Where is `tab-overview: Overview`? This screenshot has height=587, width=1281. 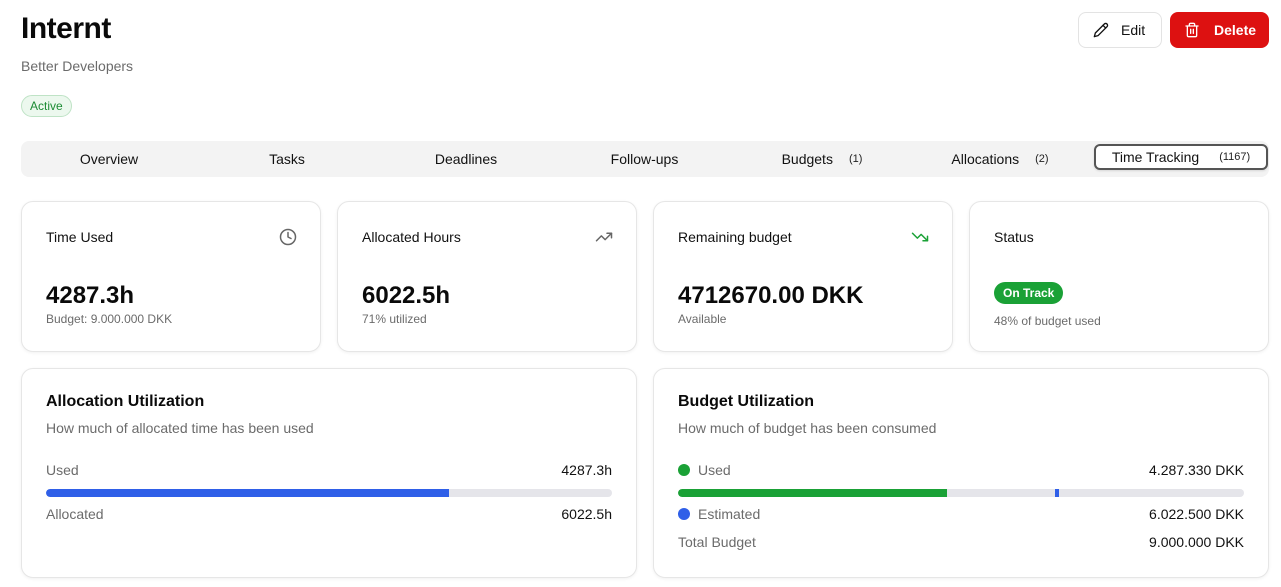 tab-overview: Overview is located at coordinates (109, 159).